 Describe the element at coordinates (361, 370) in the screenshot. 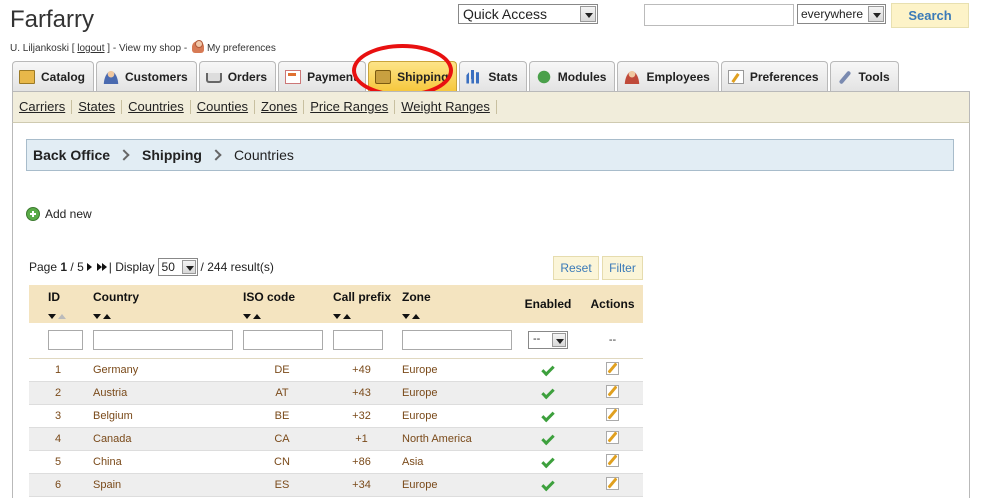

I see `cell-call-prefix: +49` at that location.